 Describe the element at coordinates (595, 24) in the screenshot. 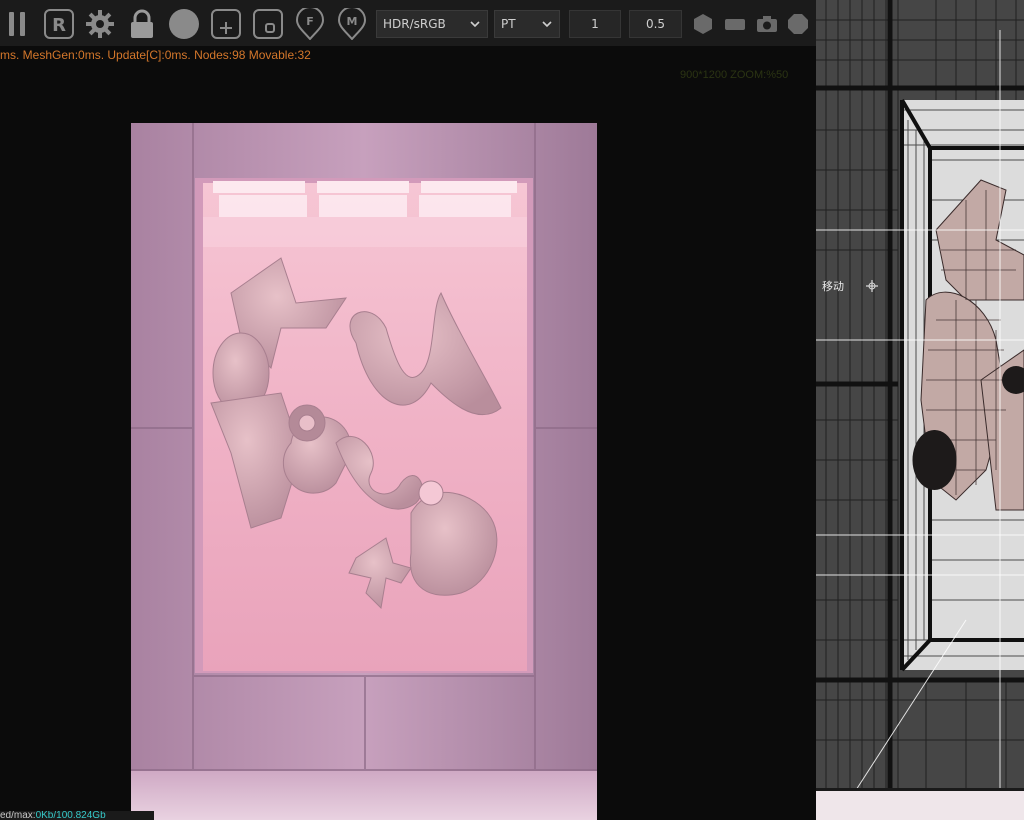

I see `value-a-input: 1` at that location.